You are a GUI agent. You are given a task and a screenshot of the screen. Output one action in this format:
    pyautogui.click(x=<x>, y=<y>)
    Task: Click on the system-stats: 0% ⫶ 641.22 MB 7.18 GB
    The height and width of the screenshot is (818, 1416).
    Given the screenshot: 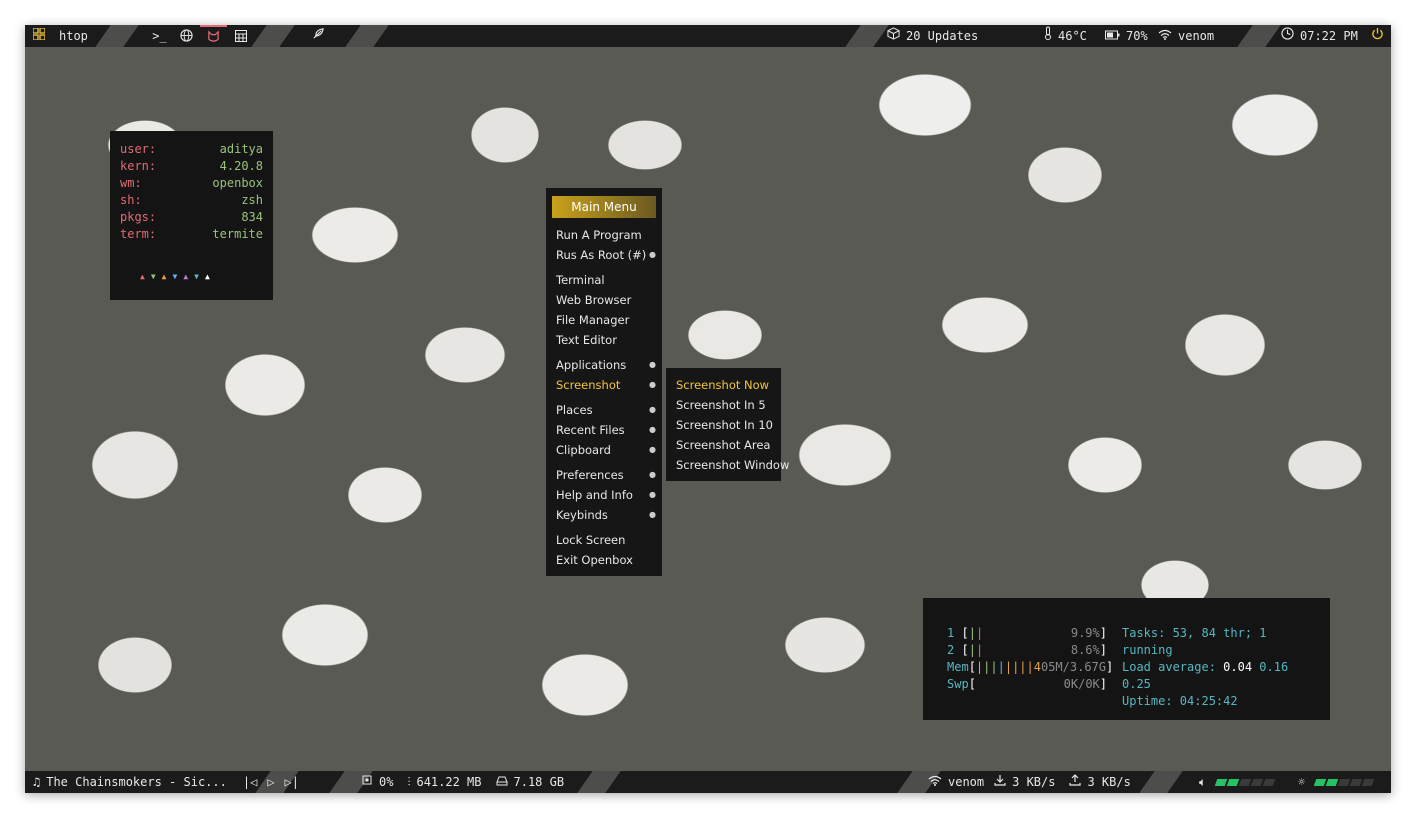 What is the action you would take?
    pyautogui.click(x=462, y=782)
    